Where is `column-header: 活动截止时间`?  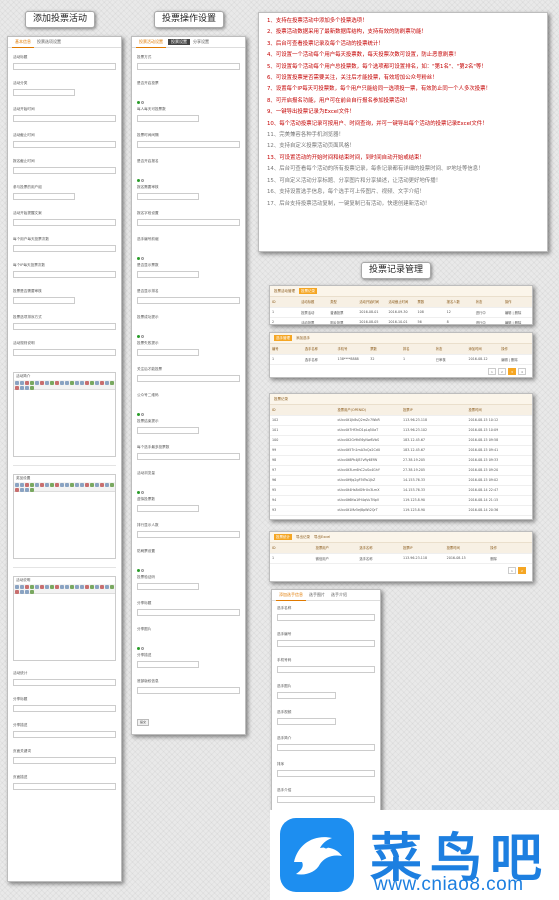
column-header: 活动截止时间 is located at coordinates (401, 302).